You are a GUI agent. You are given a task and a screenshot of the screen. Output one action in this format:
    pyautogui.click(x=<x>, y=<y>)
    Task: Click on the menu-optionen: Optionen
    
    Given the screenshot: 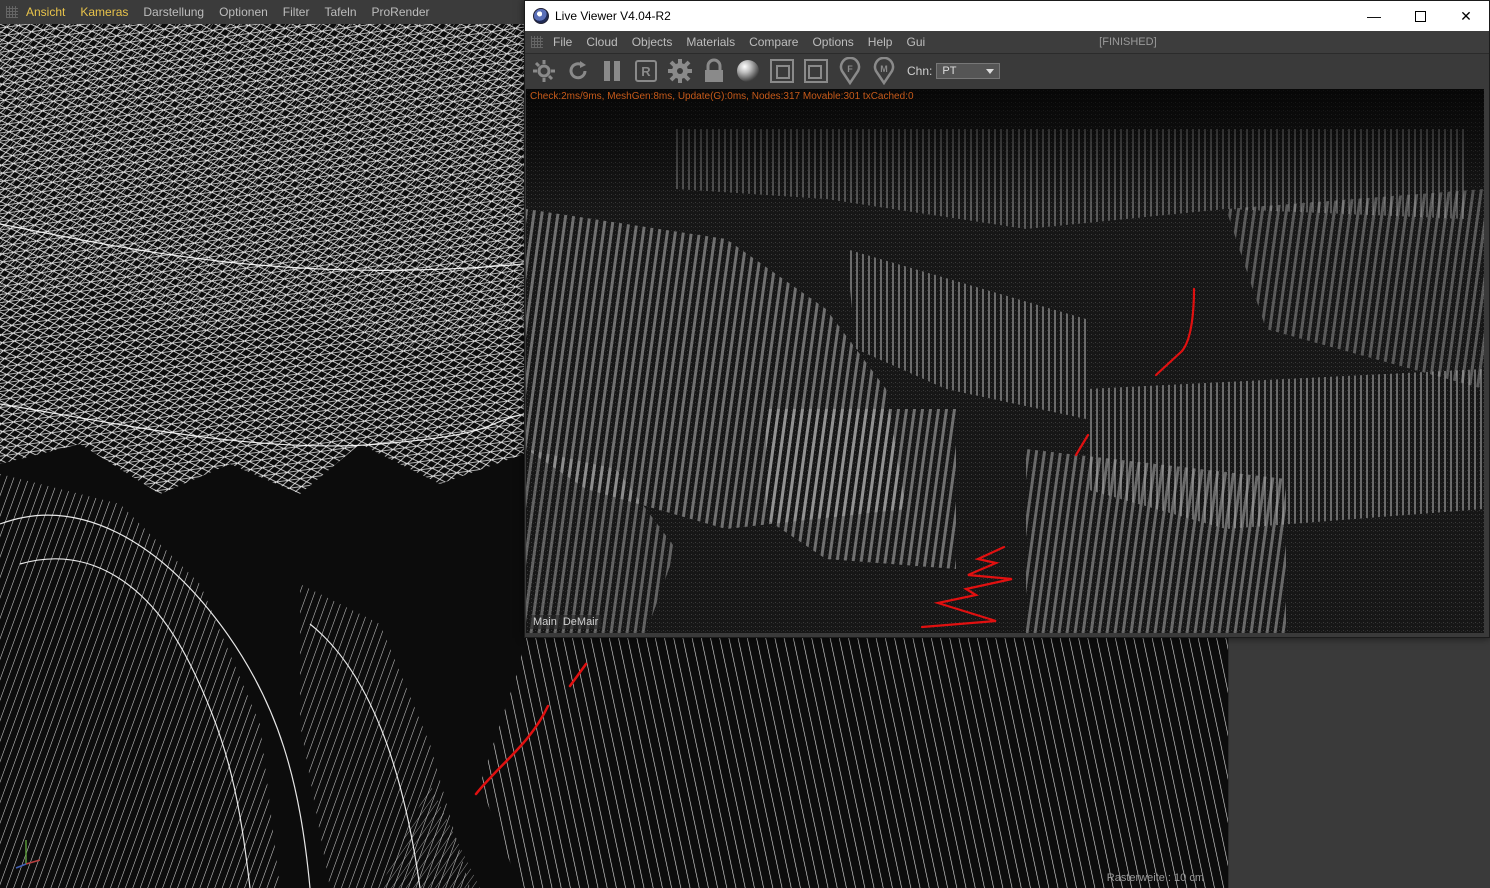 What is the action you would take?
    pyautogui.click(x=243, y=12)
    